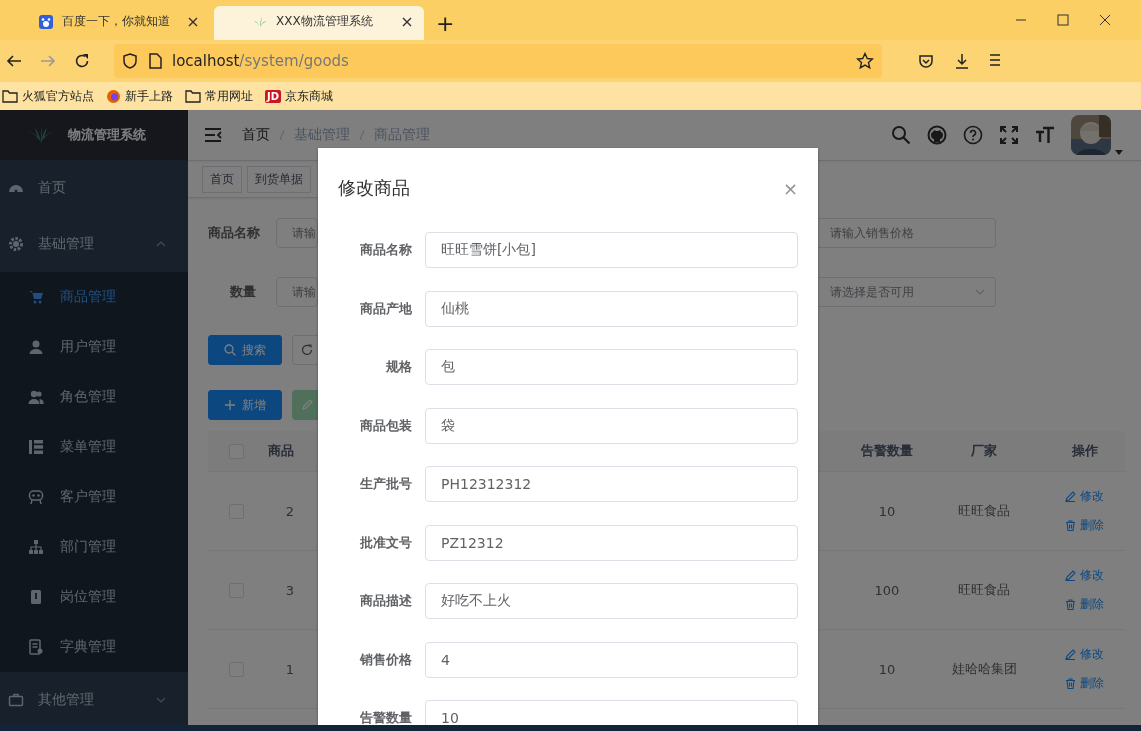 Image resolution: width=1141 pixels, height=731 pixels. Describe the element at coordinates (399, 367) in the screenshot. I see `form-label: 规格` at that location.